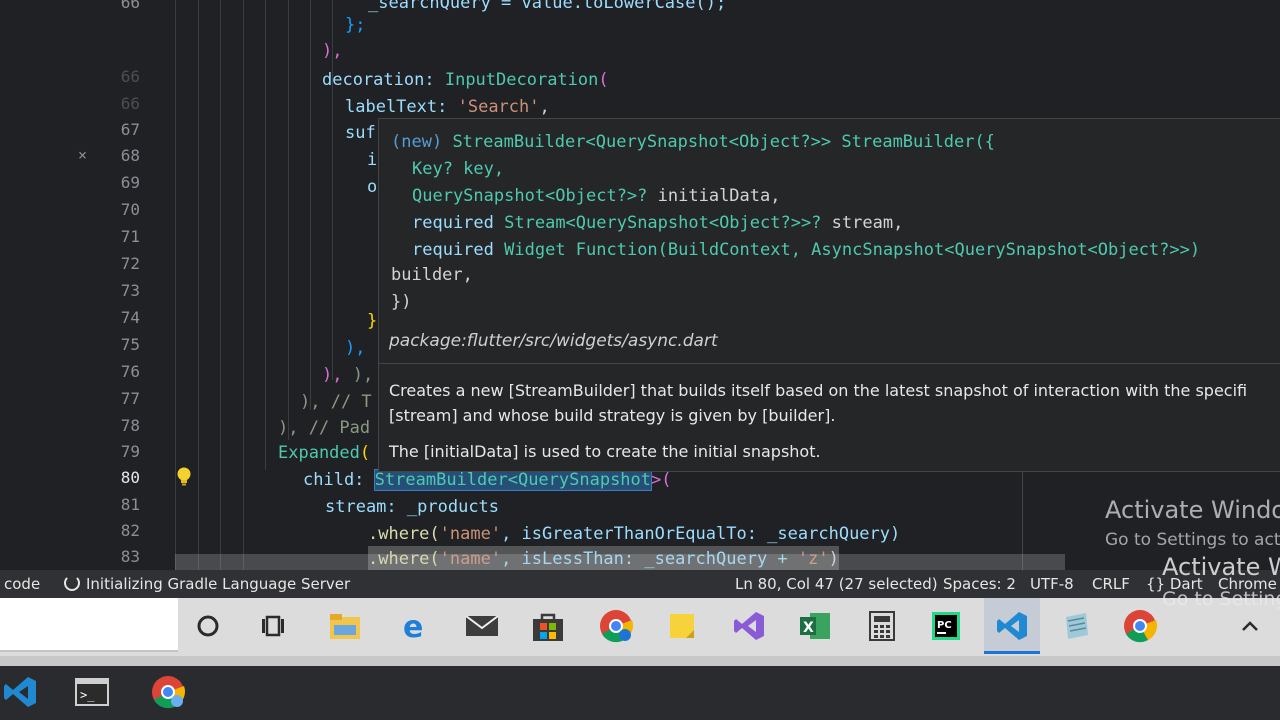  I want to click on active-app-indicator, so click(1012, 652).